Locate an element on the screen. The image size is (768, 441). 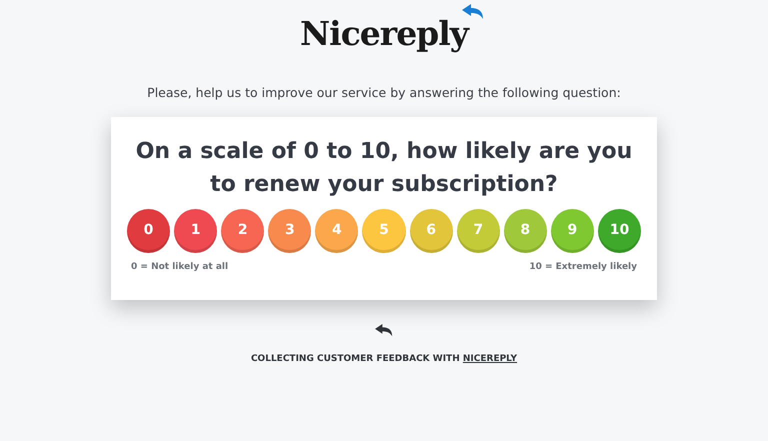
question-text: On a scale of 0 to 10, how likely are you to renew your subscription? is located at coordinates (384, 168).